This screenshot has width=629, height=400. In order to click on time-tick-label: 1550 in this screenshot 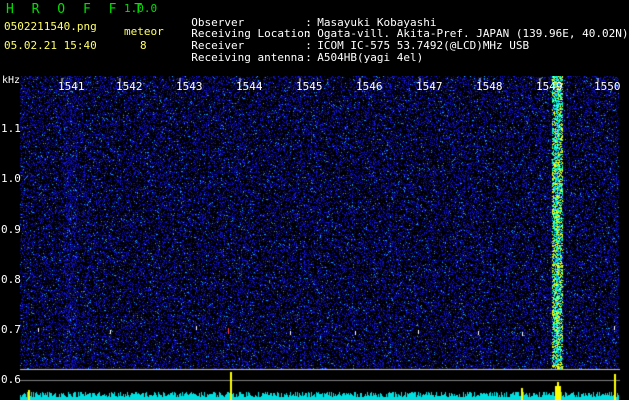, I will do `click(607, 86)`.